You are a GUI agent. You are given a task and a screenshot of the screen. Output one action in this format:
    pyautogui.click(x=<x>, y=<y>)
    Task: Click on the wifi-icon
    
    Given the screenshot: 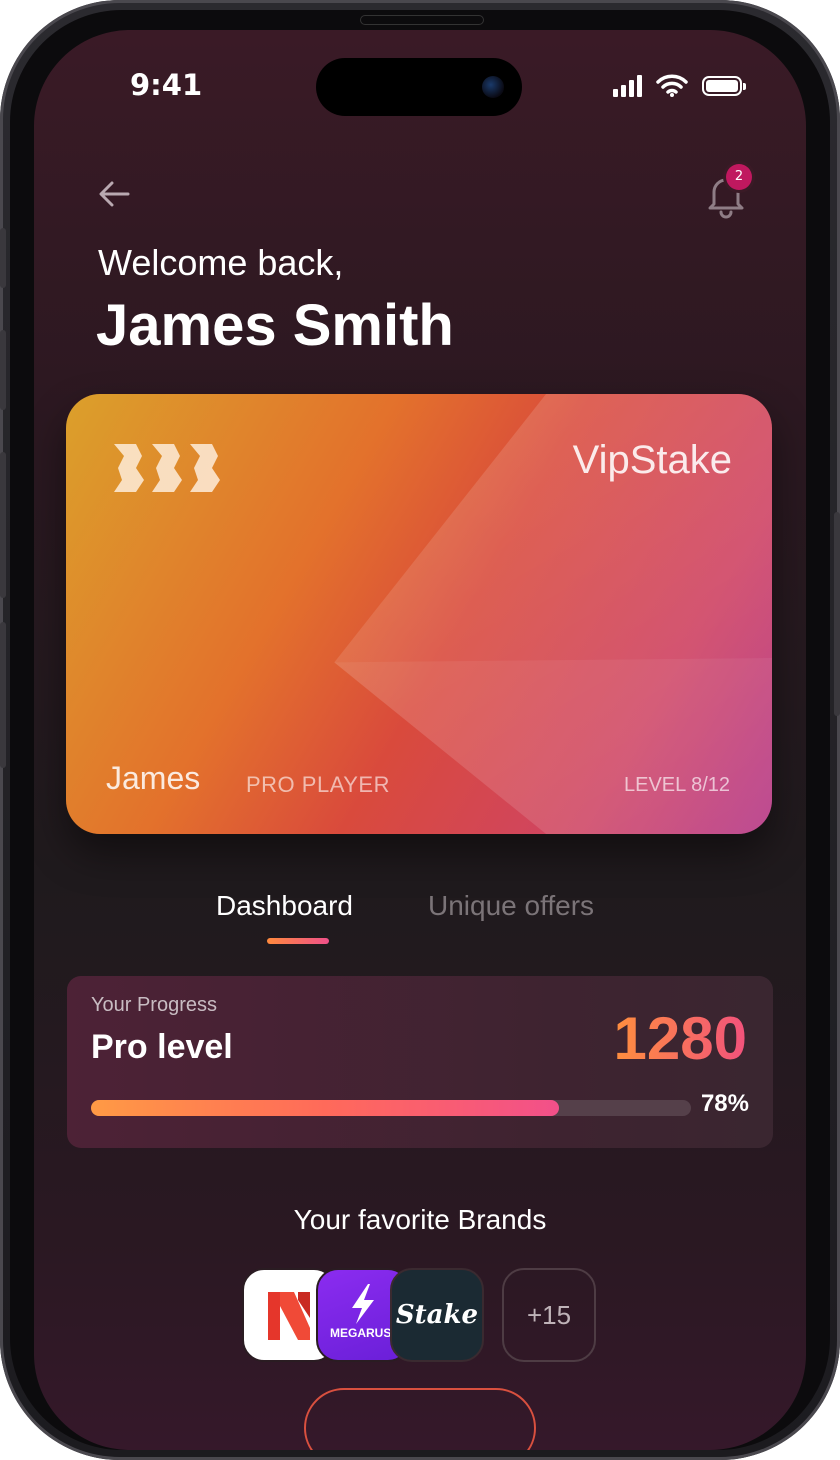 What is the action you would take?
    pyautogui.click(x=672, y=85)
    